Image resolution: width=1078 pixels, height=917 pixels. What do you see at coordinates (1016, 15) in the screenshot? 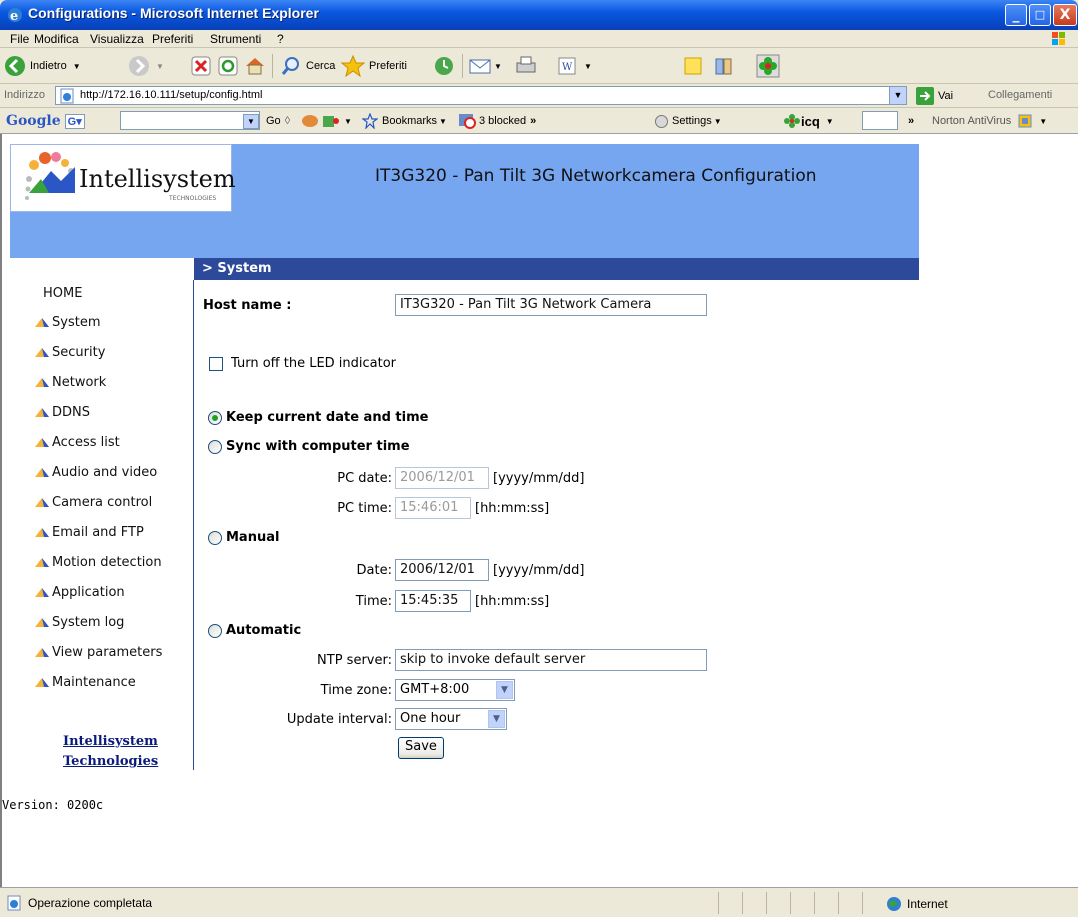
I see `minimize-button: _` at bounding box center [1016, 15].